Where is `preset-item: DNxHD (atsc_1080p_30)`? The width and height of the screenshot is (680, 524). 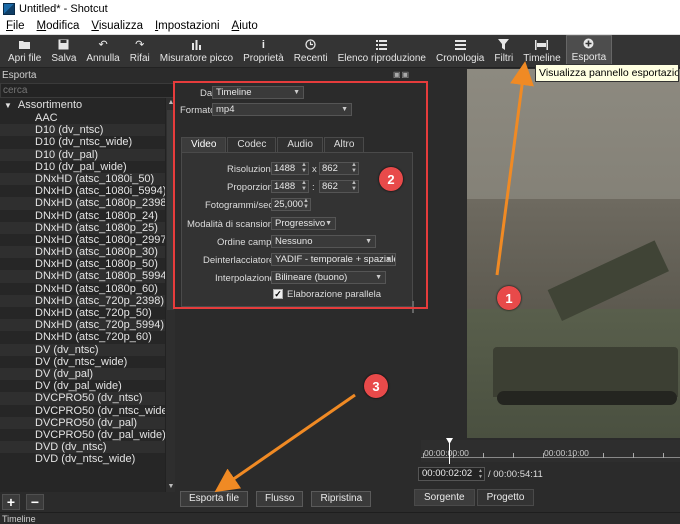
preset-item: DNxHD (atsc_1080p_30) is located at coordinates (82, 252).